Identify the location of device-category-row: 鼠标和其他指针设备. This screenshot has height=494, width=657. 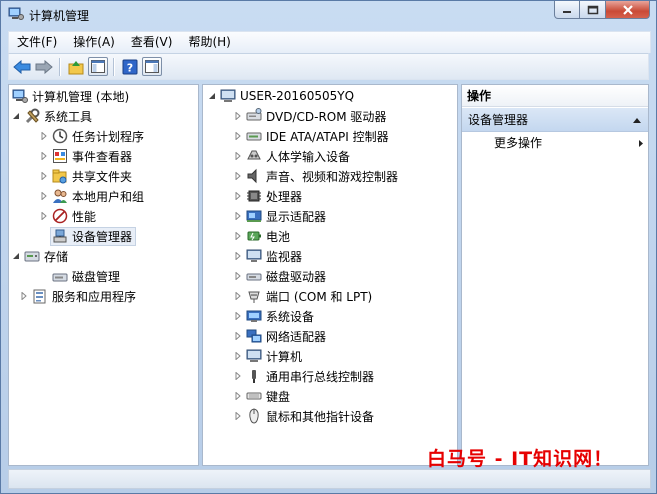
(304, 416).